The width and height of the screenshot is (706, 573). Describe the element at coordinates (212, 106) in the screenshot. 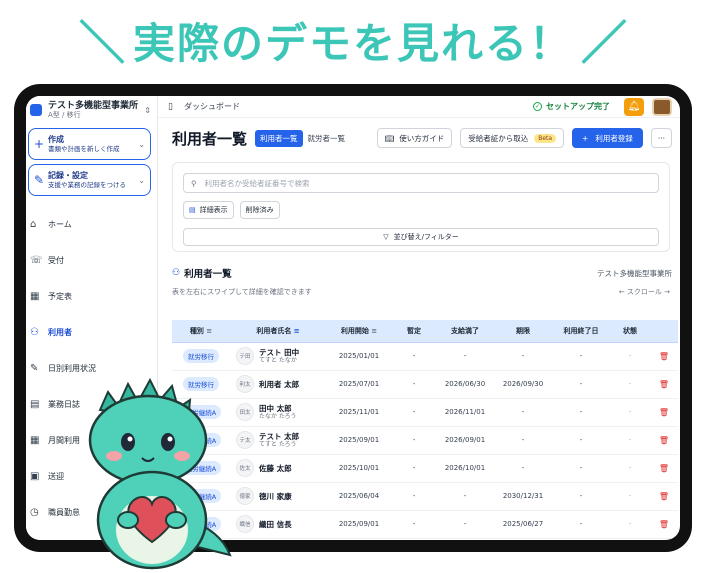

I see `breadcrumb: ダッシュボード` at that location.